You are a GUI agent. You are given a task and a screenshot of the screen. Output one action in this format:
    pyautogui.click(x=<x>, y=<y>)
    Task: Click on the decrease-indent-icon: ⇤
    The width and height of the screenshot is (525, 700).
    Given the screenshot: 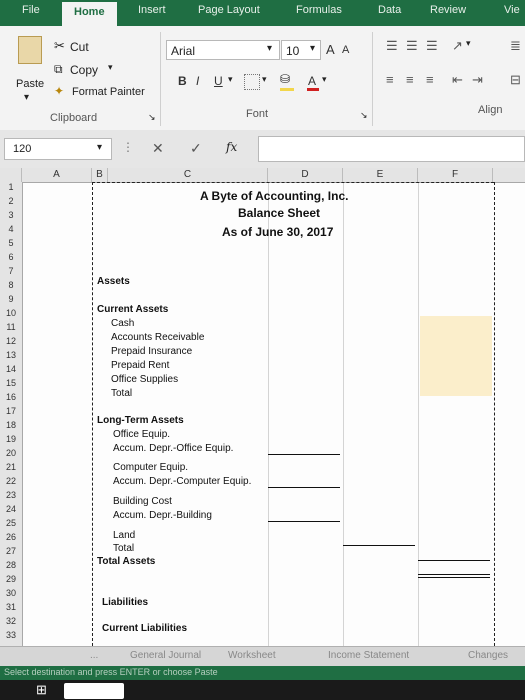 What is the action you would take?
    pyautogui.click(x=457, y=80)
    